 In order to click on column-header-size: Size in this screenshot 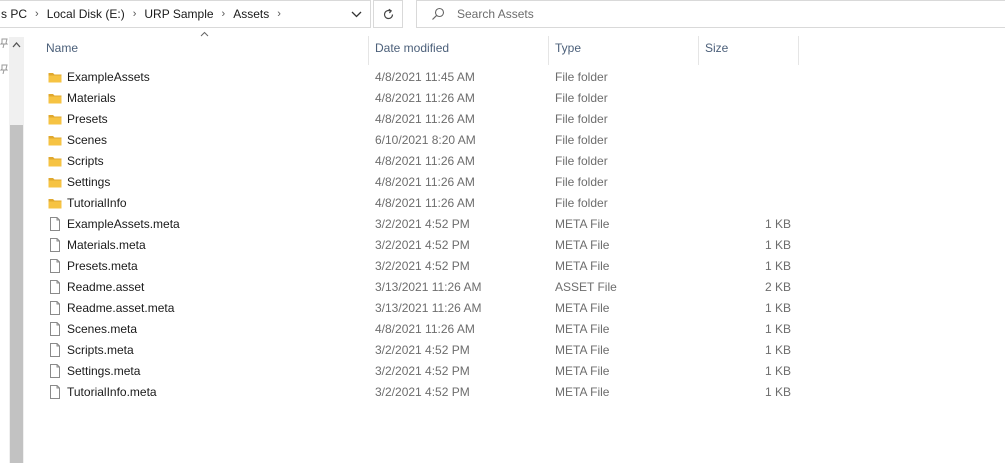, I will do `click(716, 48)`.